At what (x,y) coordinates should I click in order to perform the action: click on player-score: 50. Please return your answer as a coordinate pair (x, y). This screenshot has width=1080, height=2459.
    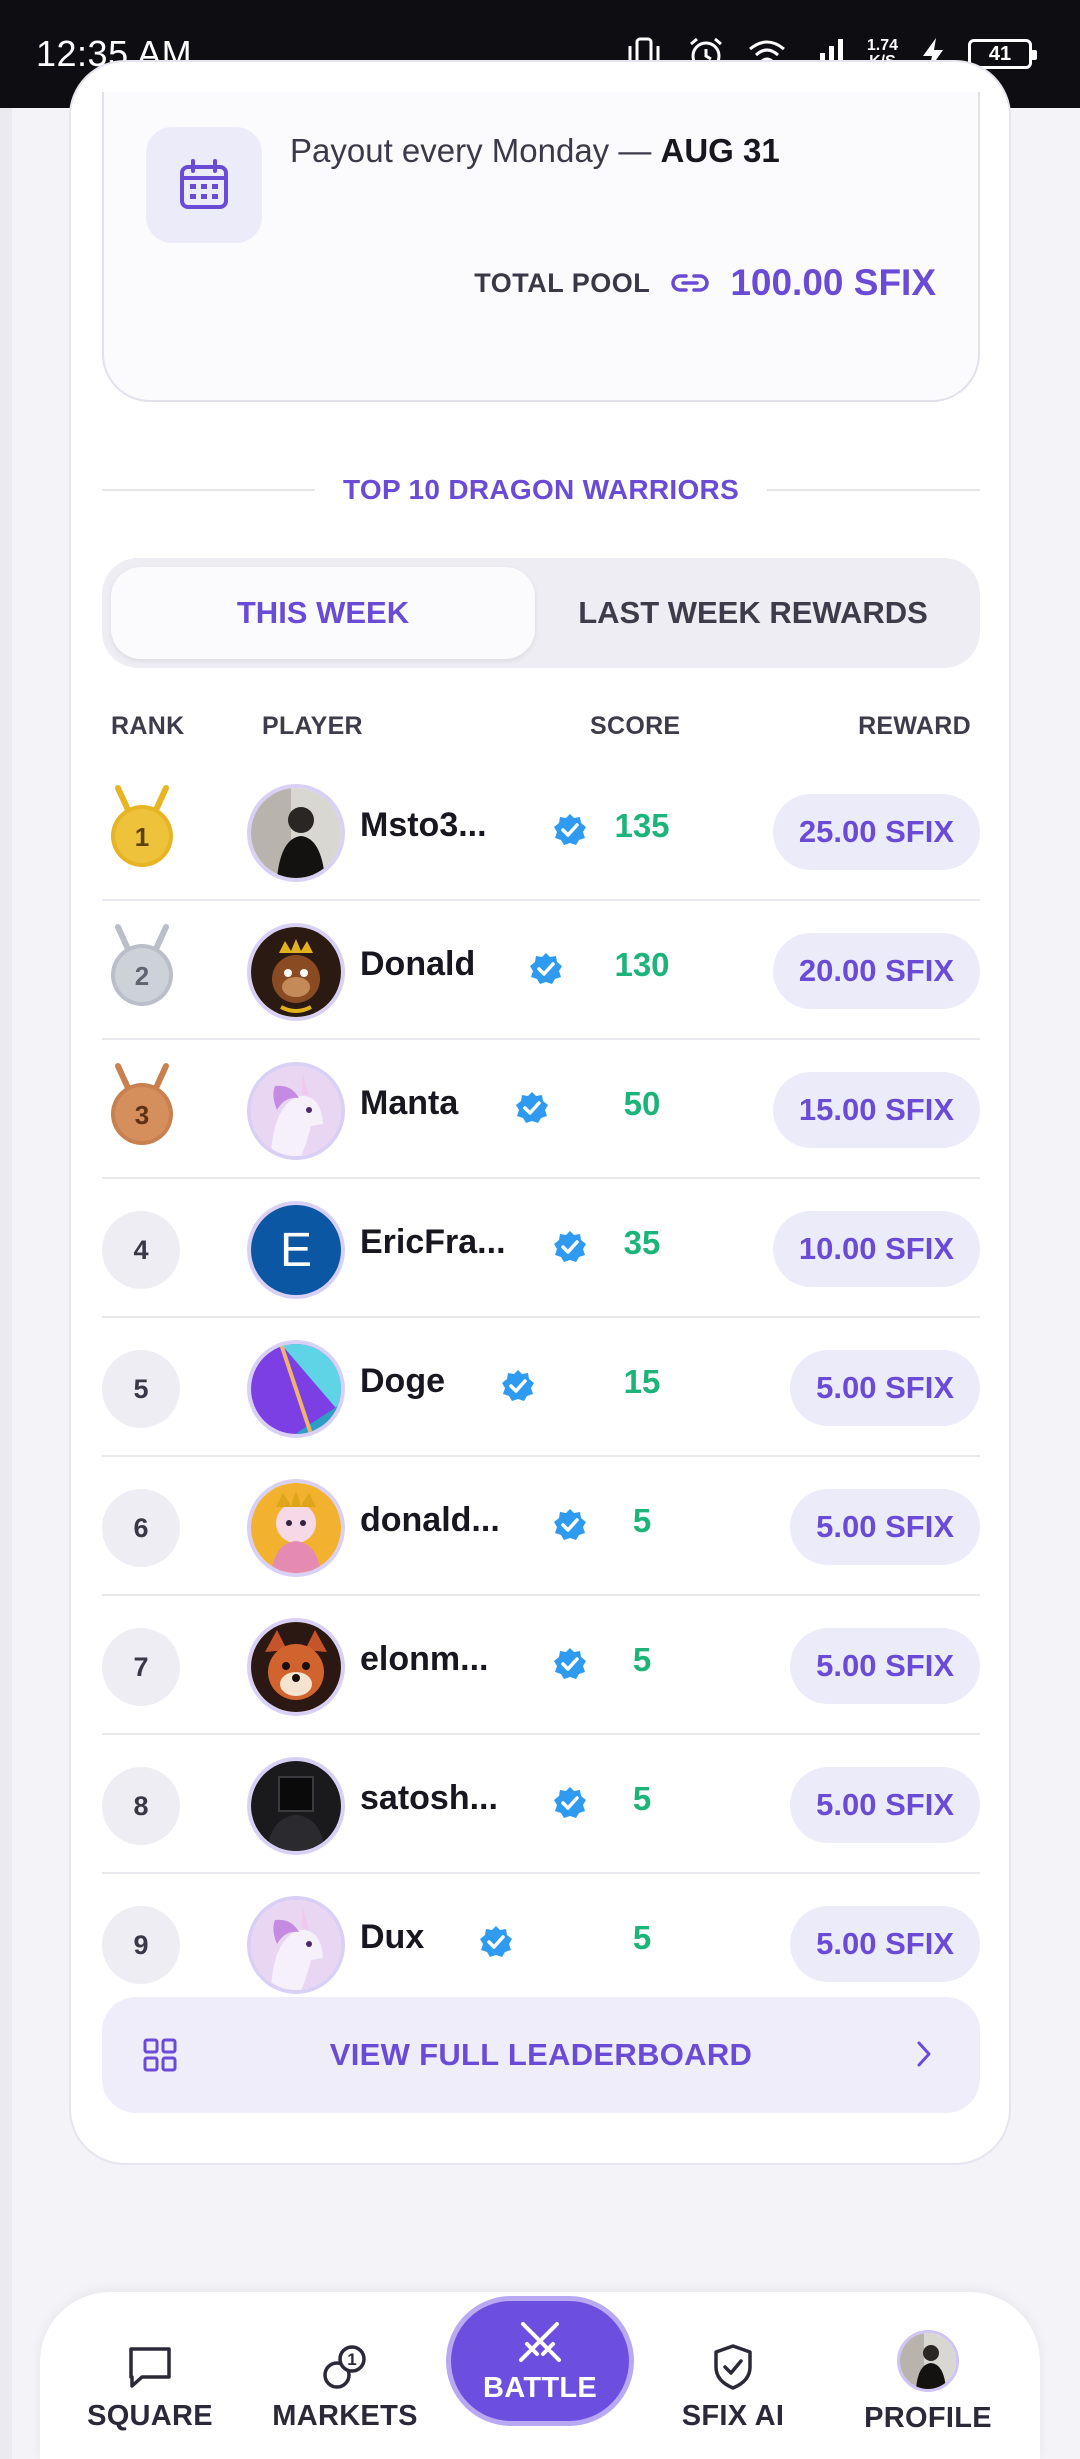
    Looking at the image, I should click on (642, 1103).